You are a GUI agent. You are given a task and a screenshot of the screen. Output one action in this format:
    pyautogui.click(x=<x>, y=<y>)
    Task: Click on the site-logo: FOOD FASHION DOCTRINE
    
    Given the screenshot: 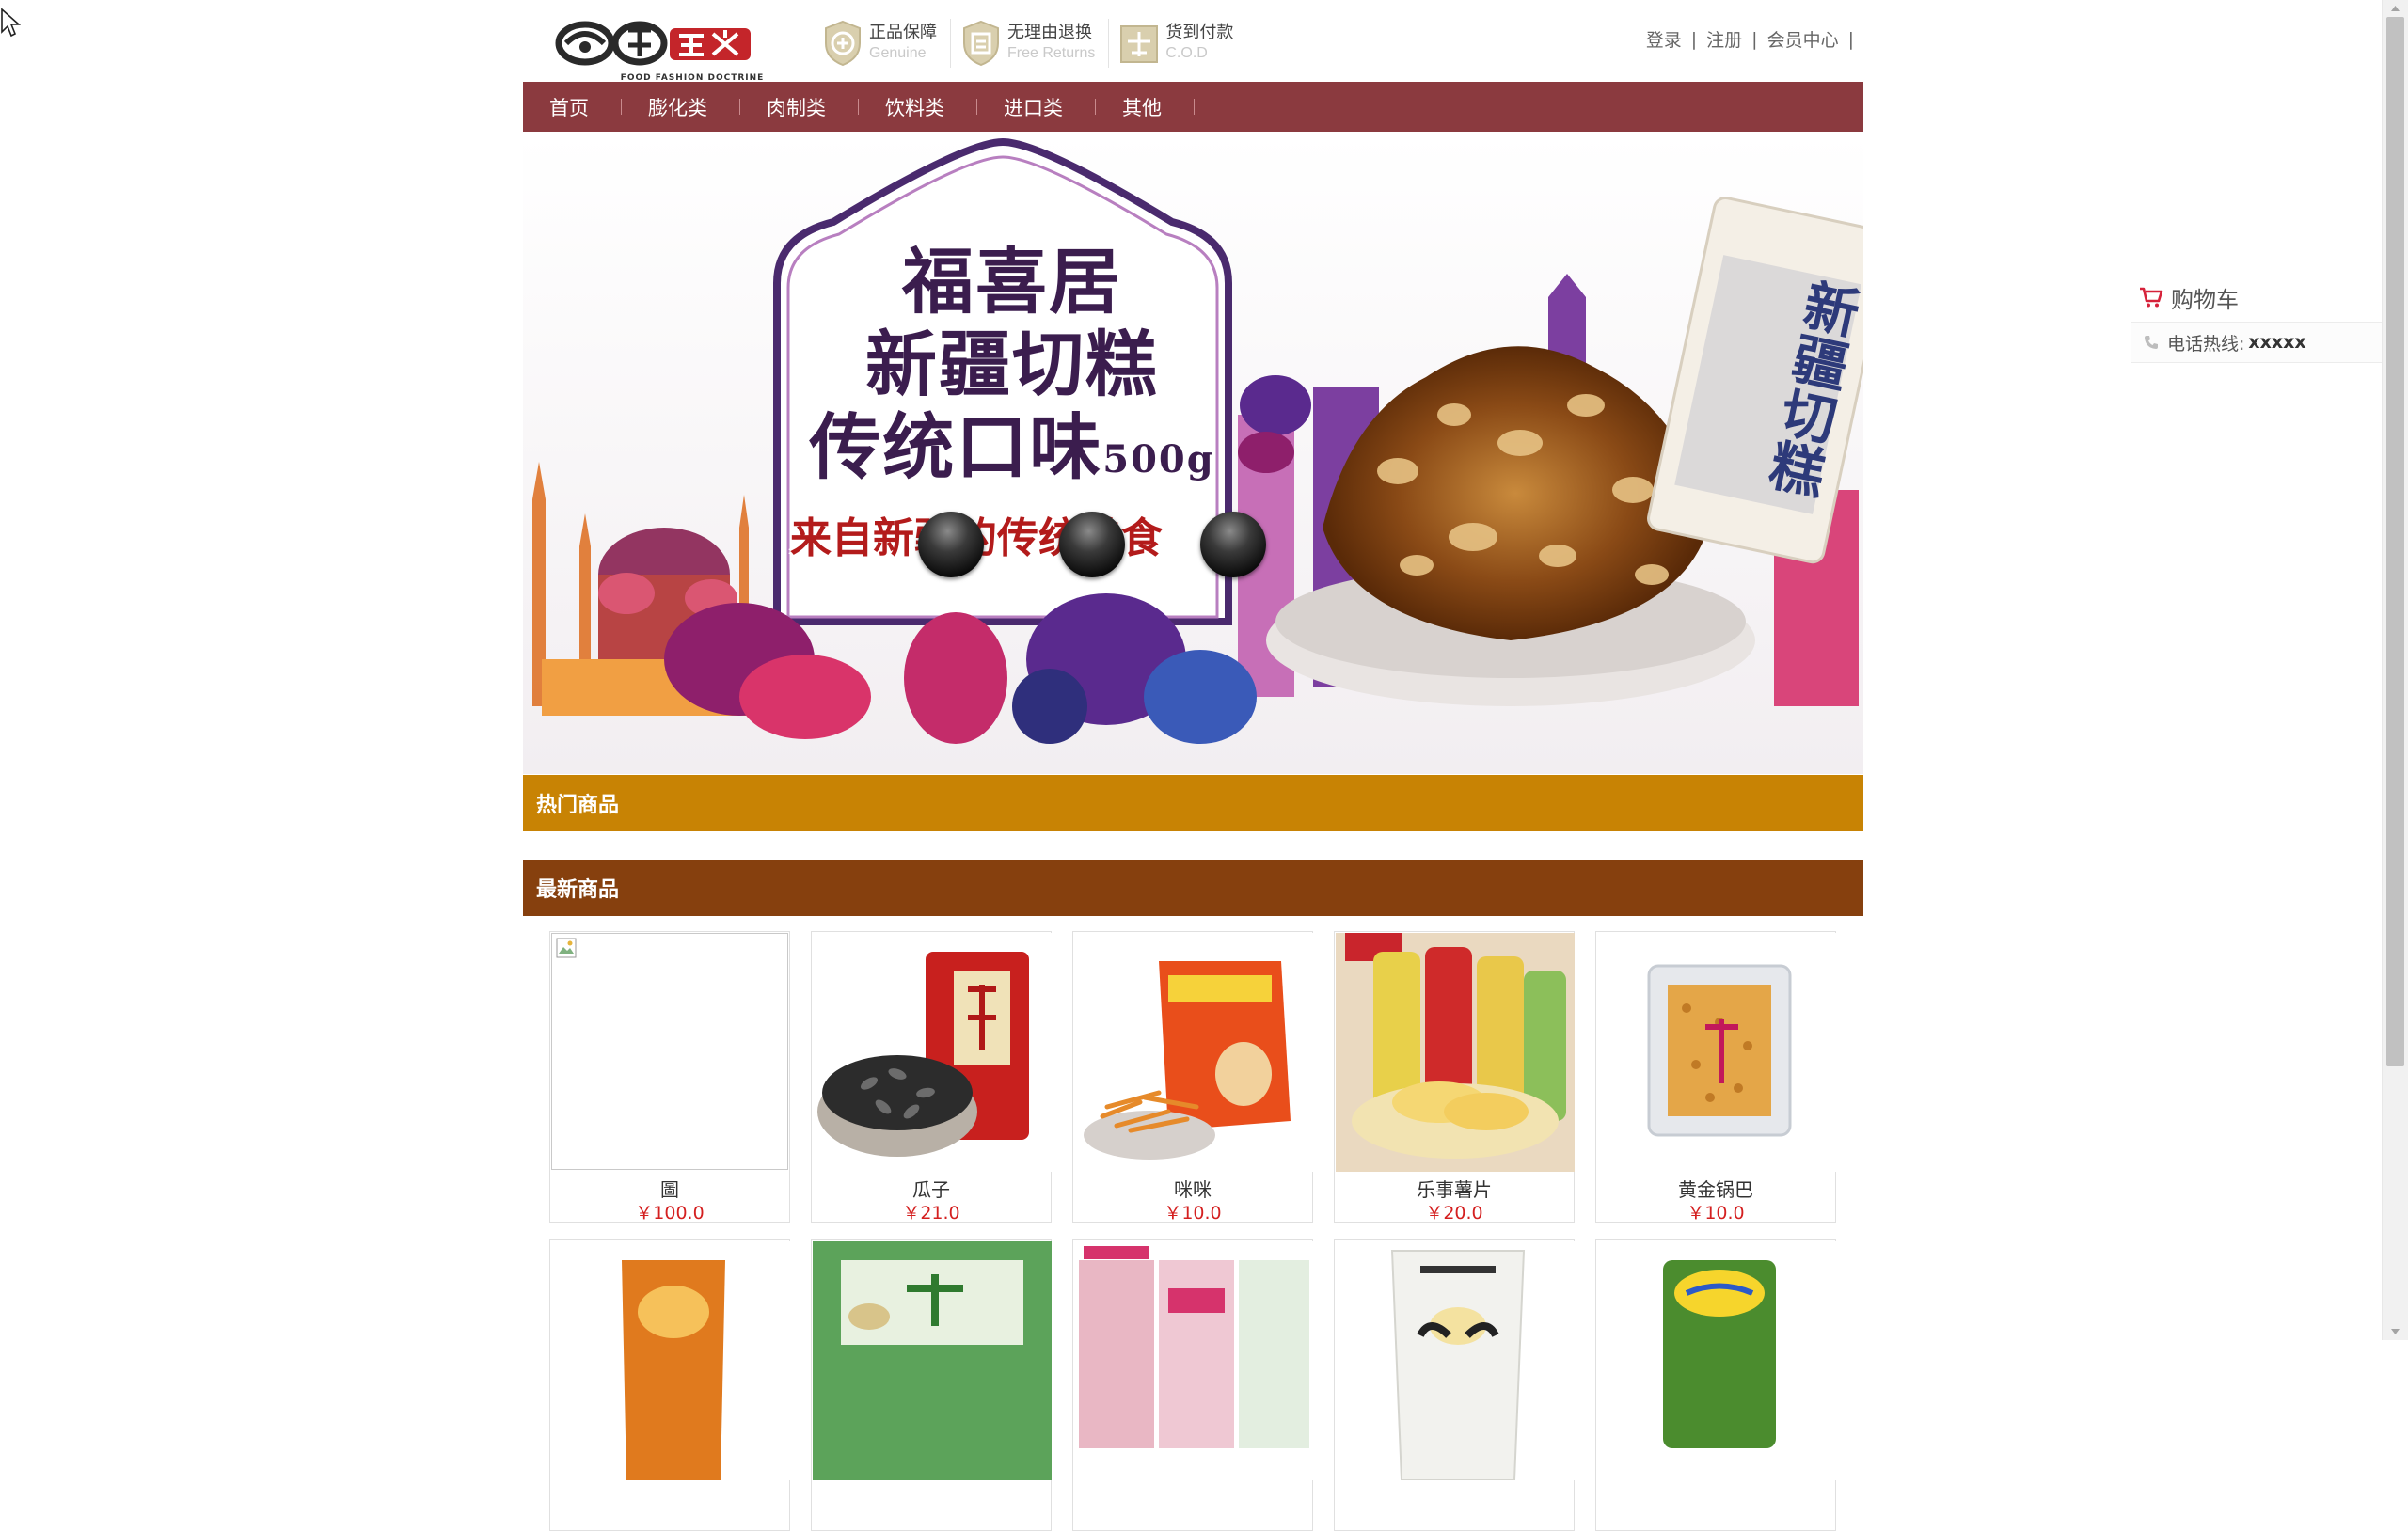 What is the action you would take?
    pyautogui.click(x=658, y=51)
    